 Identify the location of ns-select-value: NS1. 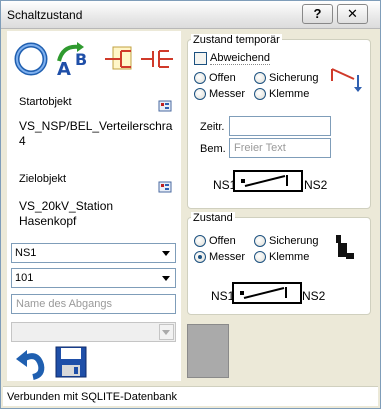
(26, 253).